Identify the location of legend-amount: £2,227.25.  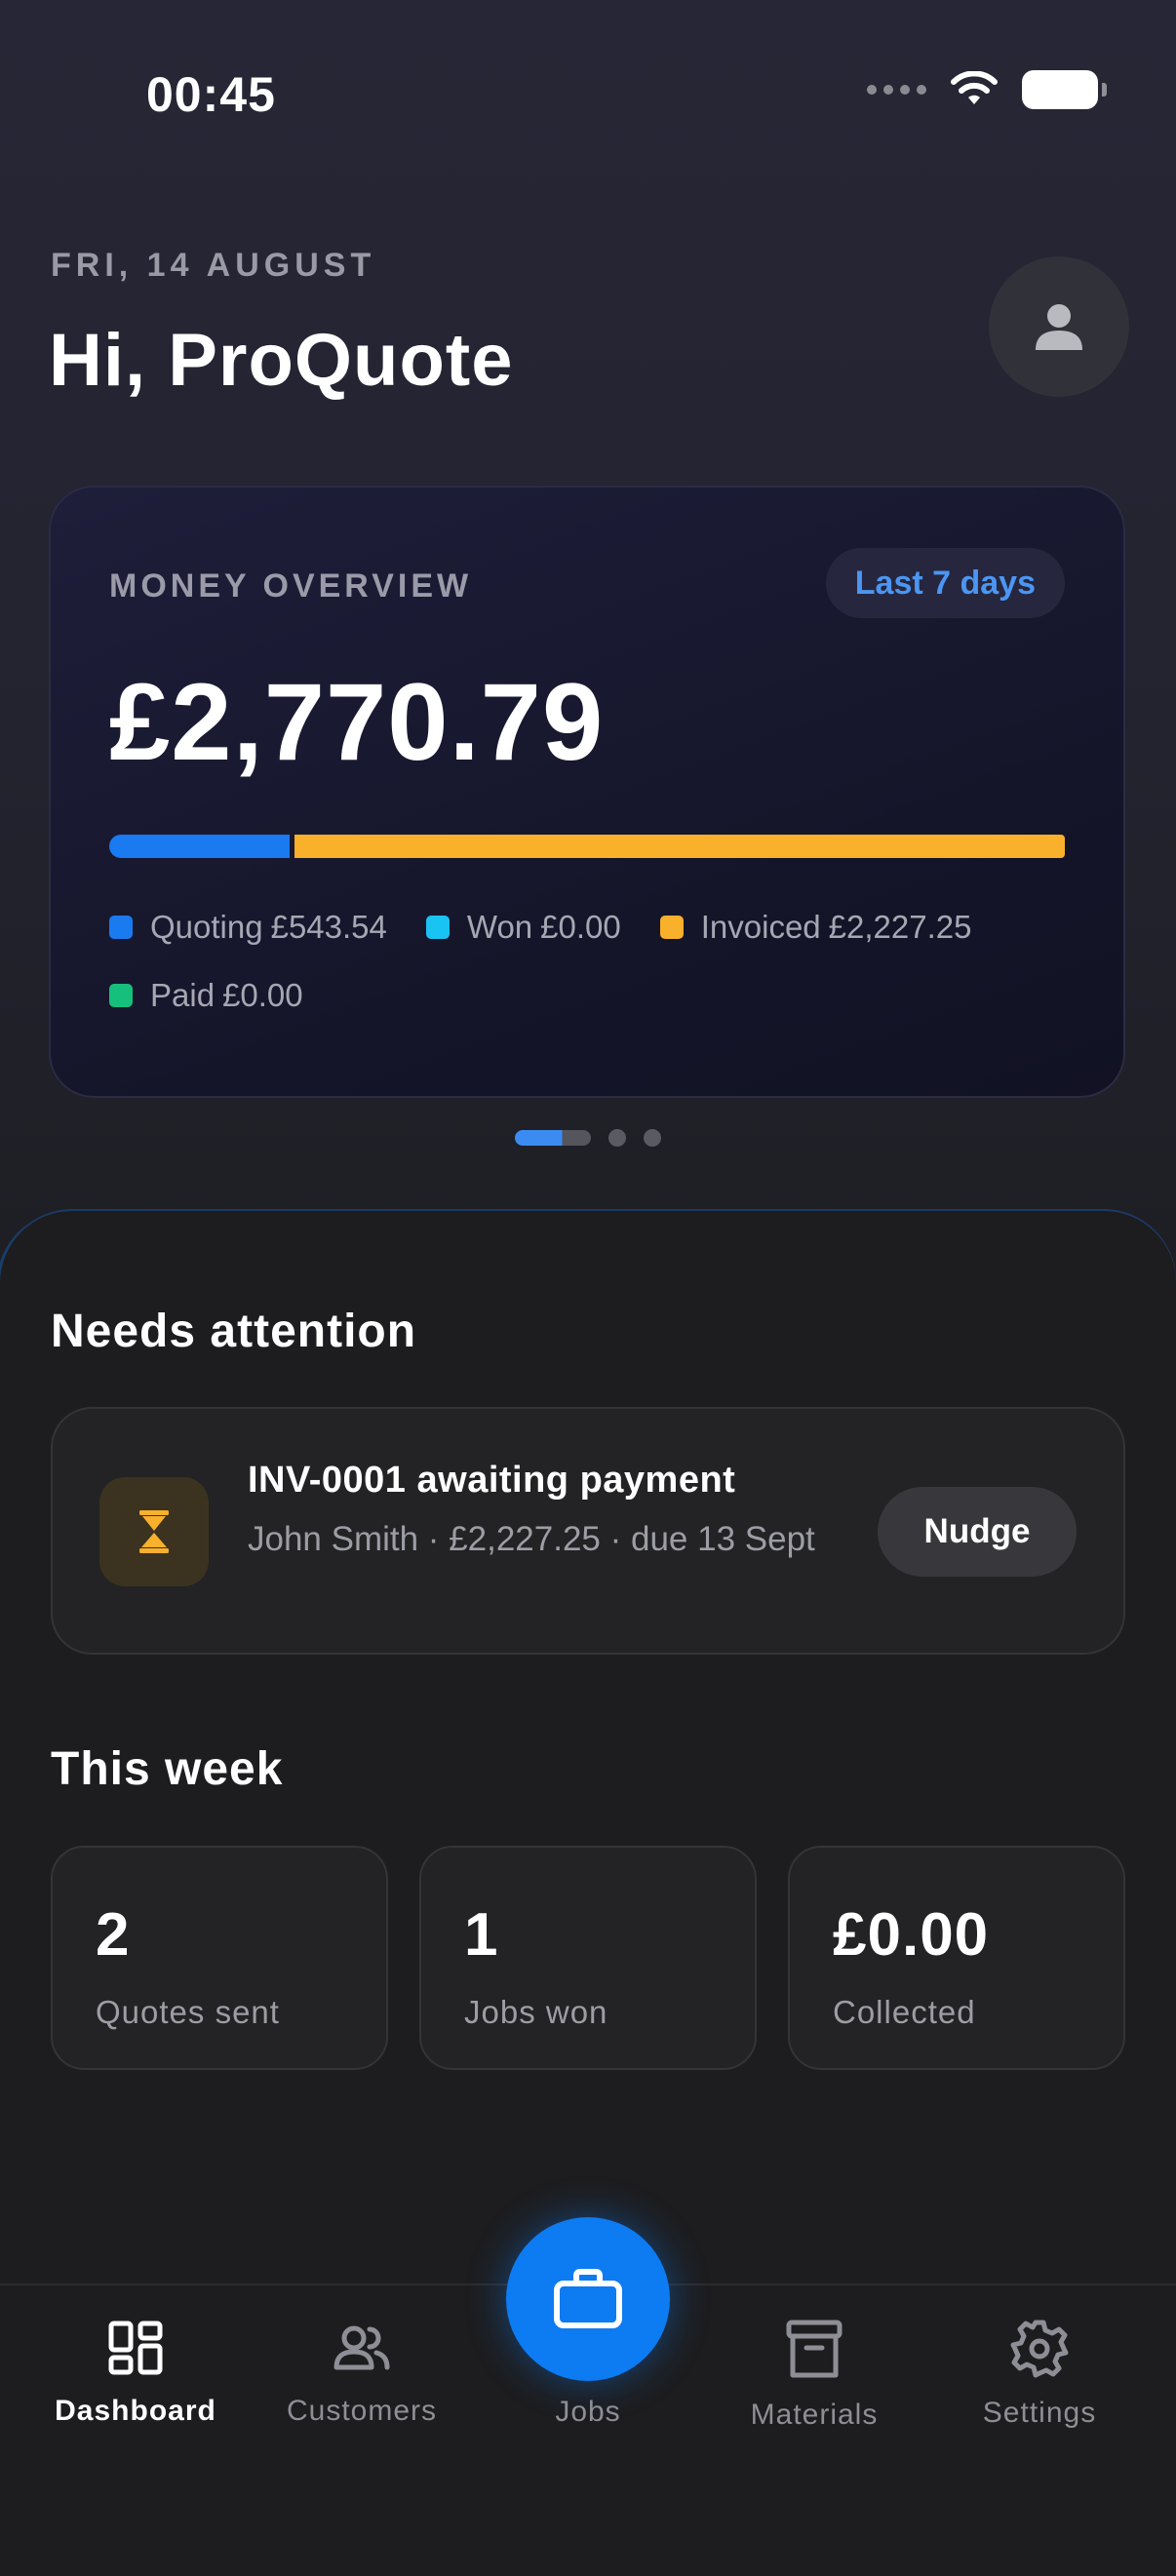
(900, 927).